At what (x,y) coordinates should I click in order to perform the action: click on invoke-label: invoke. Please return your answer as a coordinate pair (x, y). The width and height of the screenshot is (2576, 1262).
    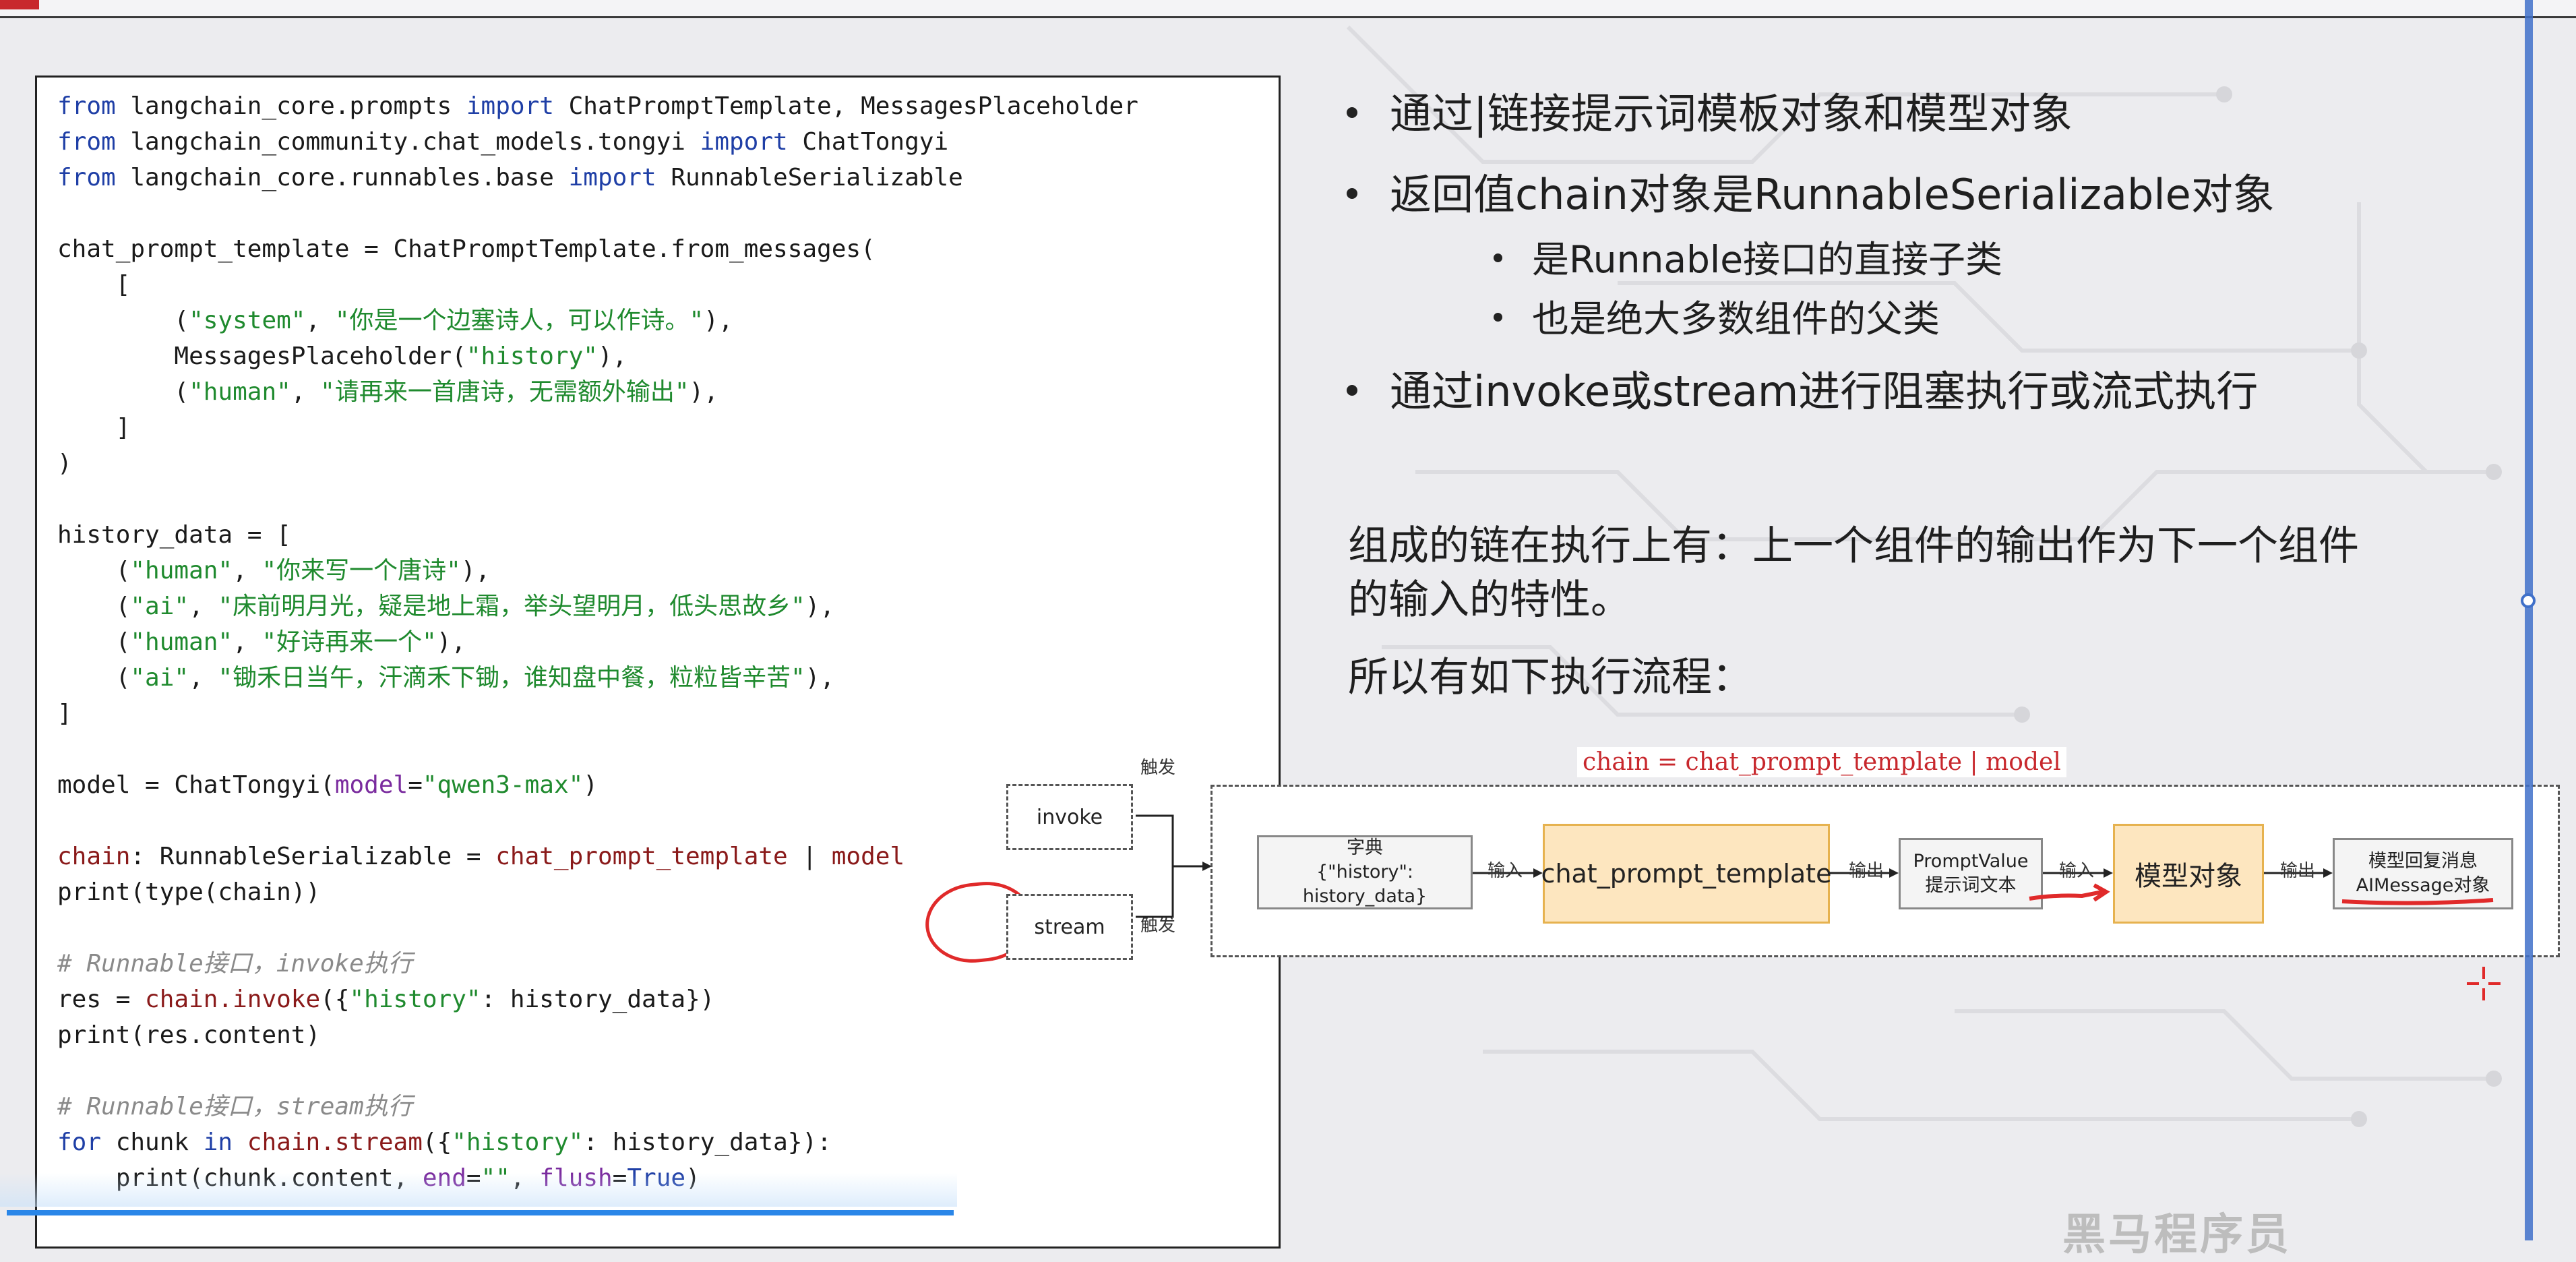
    Looking at the image, I should click on (1069, 817).